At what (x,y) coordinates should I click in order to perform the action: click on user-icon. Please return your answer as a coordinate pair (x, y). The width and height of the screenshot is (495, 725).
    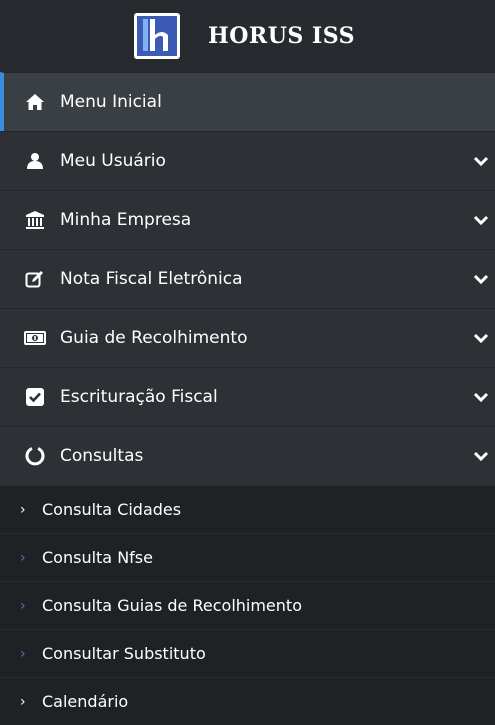
    Looking at the image, I should click on (35, 161).